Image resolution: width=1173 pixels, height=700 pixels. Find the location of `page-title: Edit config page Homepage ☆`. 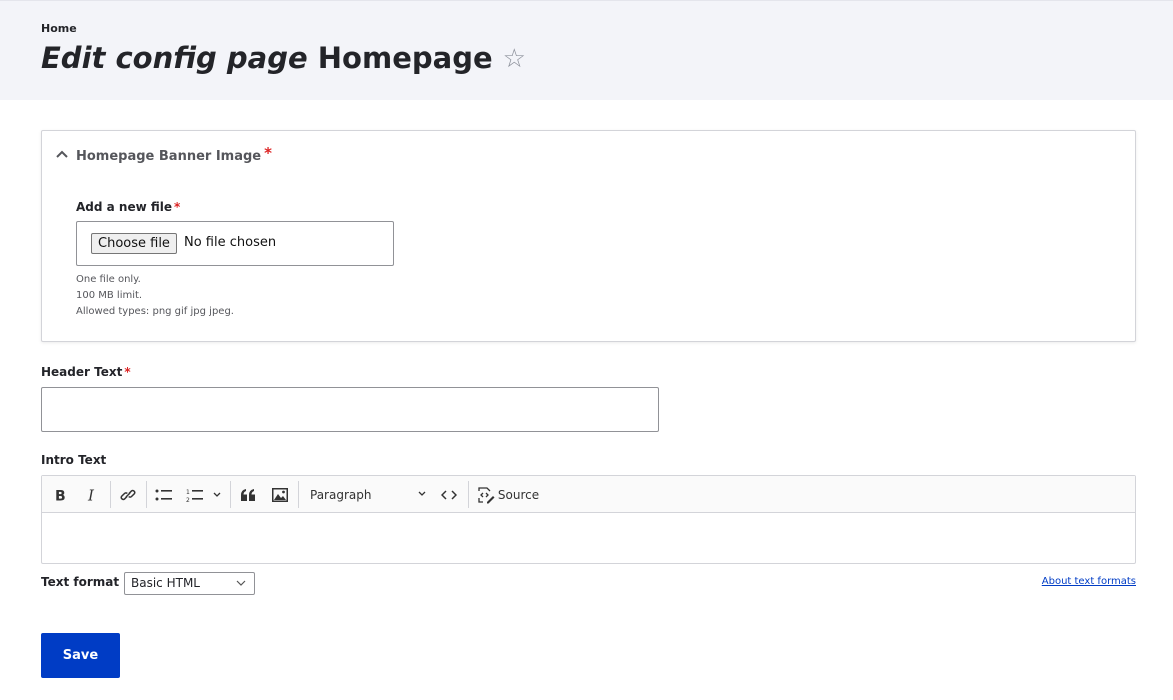

page-title: Edit config page Homepage ☆ is located at coordinates (283, 58).